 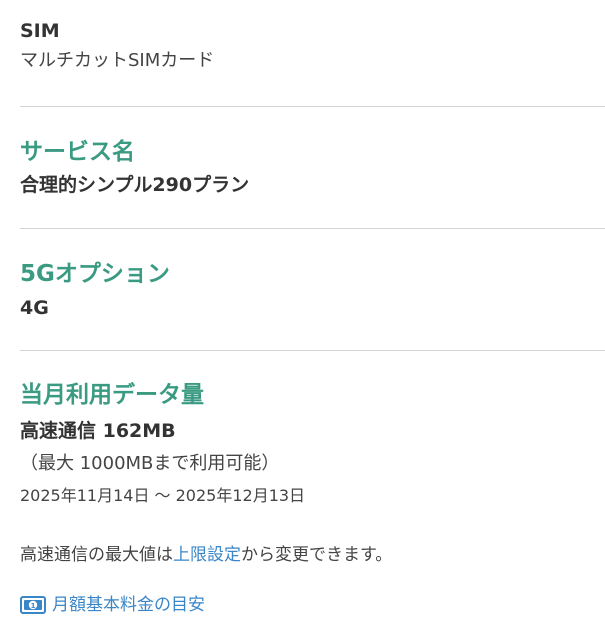 I want to click on option-5g-heading: 5Gオプション, so click(x=95, y=274).